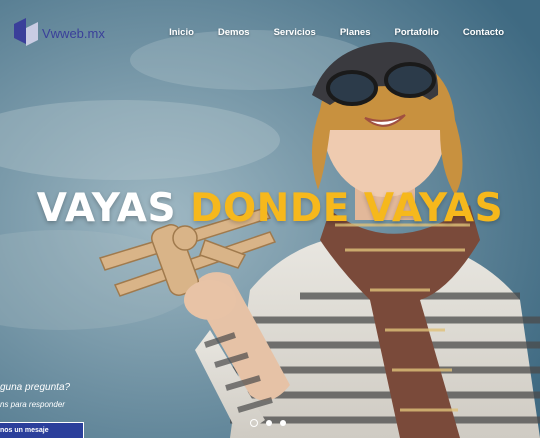 This screenshot has width=540, height=438. Describe the element at coordinates (416, 32) in the screenshot. I see `nav-item-portafolio: Portafolio` at that location.